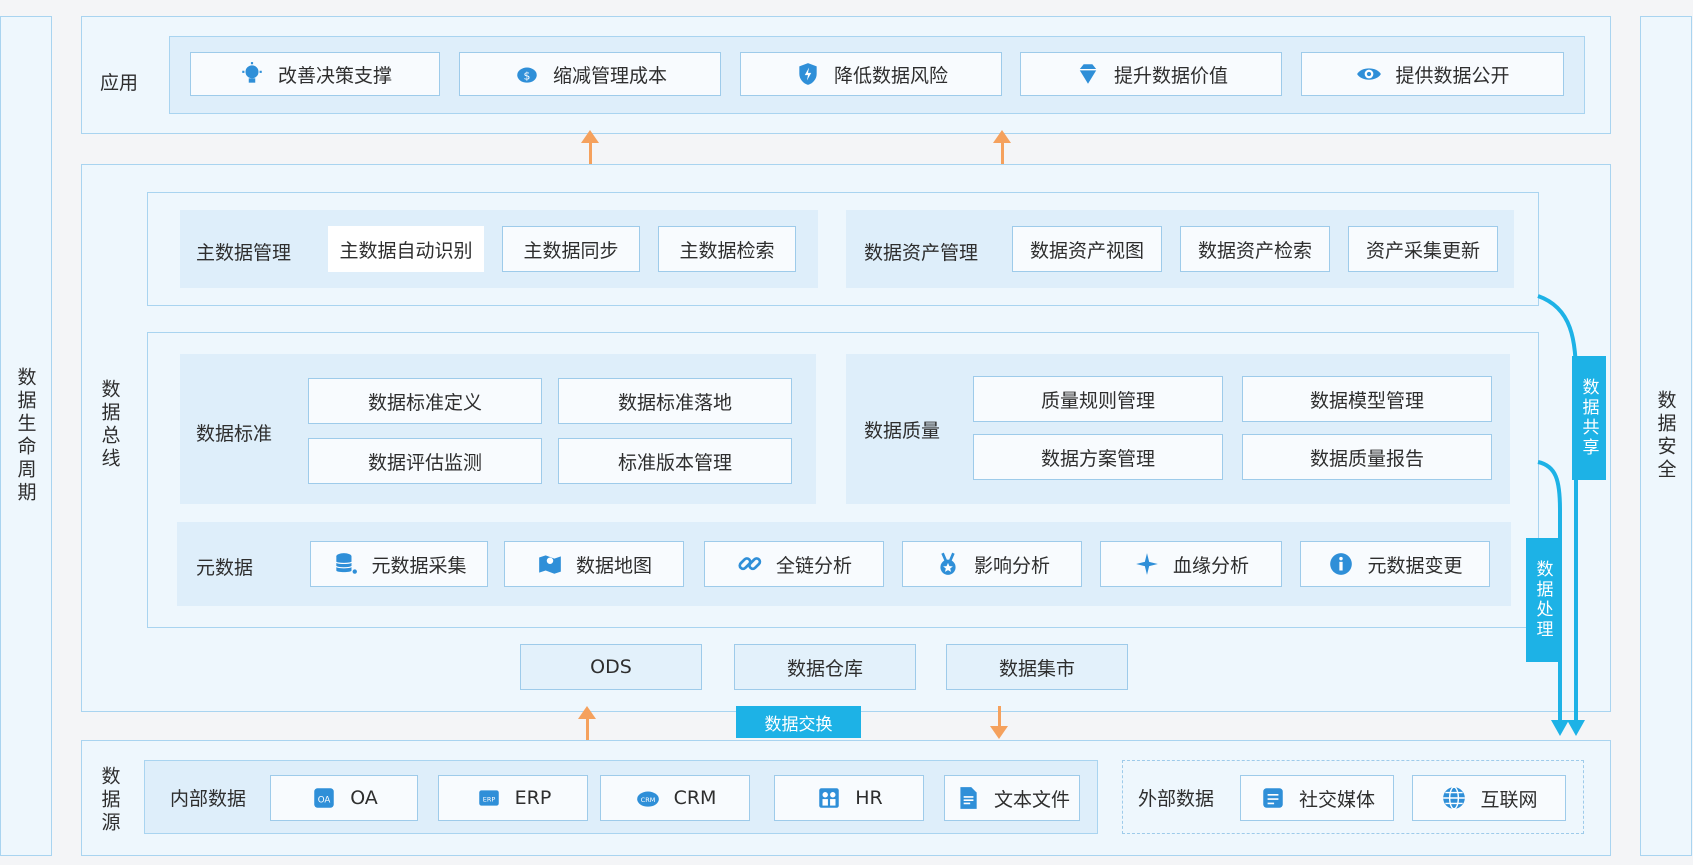 This screenshot has width=1693, height=865. Describe the element at coordinates (825, 667) in the screenshot. I see `storage-warehouse: 数据仓库` at that location.